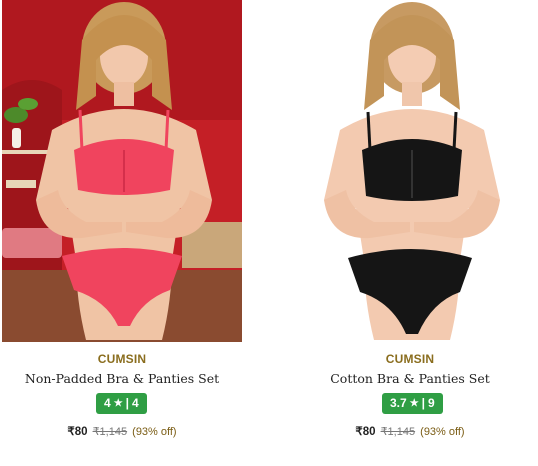 The image size is (538, 466). I want to click on review-count: 4, so click(135, 403).